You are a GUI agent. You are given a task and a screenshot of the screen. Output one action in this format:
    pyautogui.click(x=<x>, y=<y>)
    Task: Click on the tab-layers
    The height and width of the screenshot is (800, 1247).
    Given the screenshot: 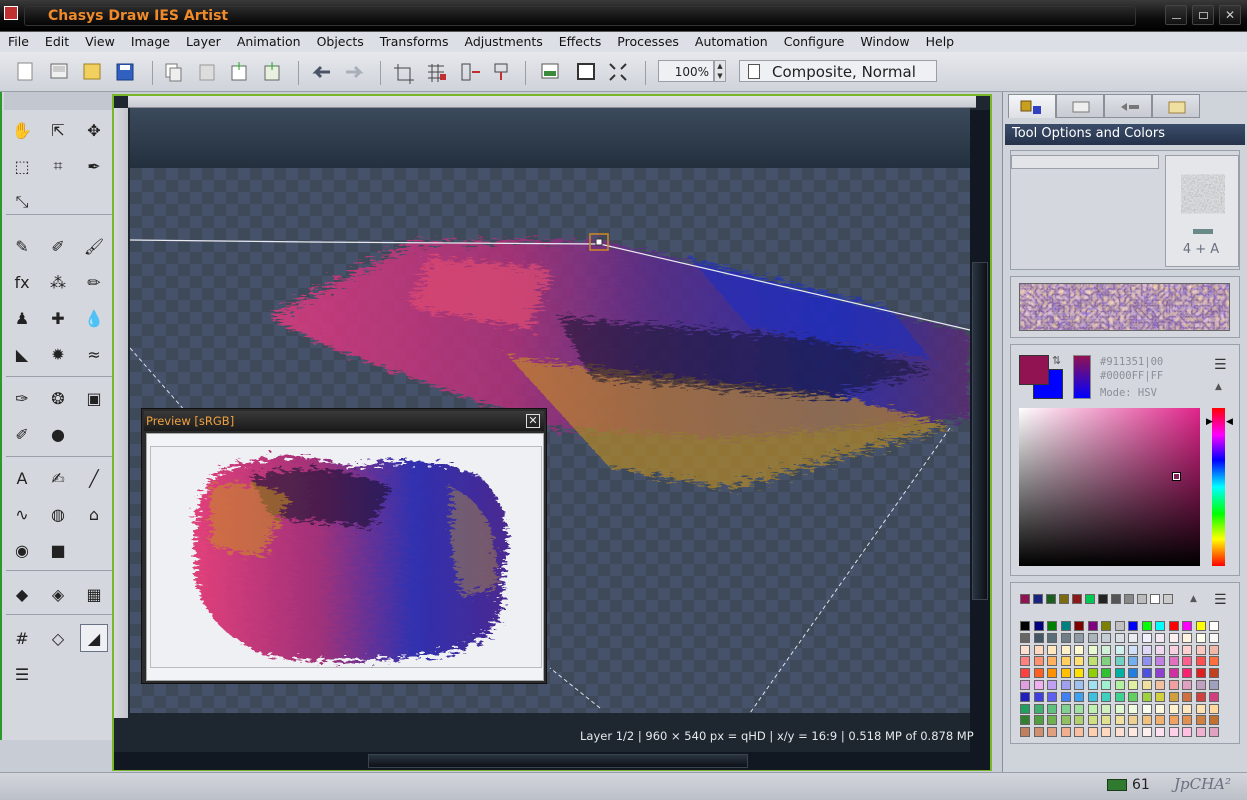 What is the action you would take?
    pyautogui.click(x=1080, y=106)
    